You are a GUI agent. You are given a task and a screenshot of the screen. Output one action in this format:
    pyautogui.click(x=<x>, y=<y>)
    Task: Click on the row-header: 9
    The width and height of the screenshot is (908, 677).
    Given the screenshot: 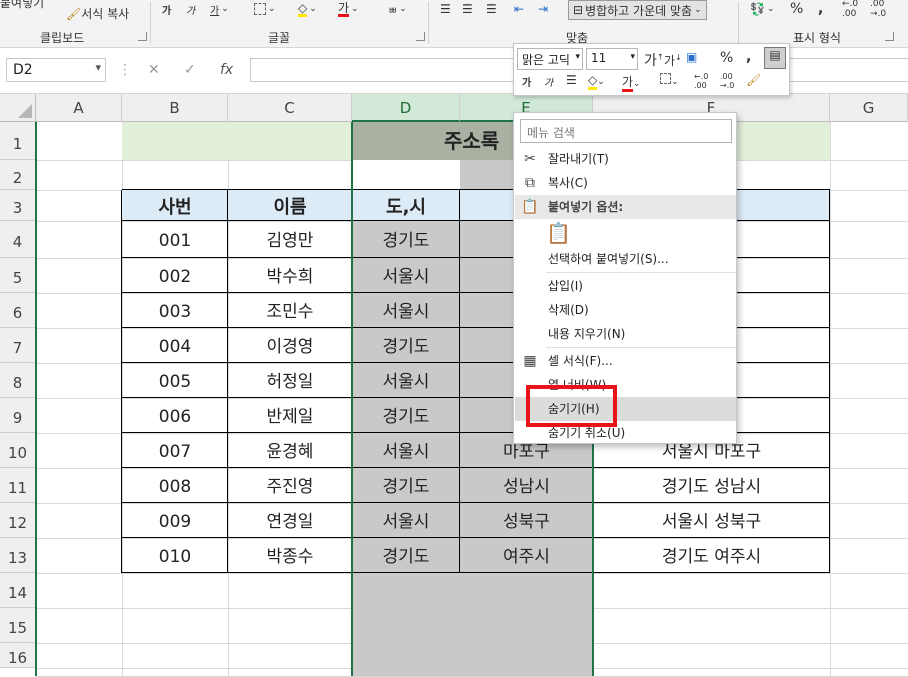 What is the action you would take?
    pyautogui.click(x=18, y=415)
    